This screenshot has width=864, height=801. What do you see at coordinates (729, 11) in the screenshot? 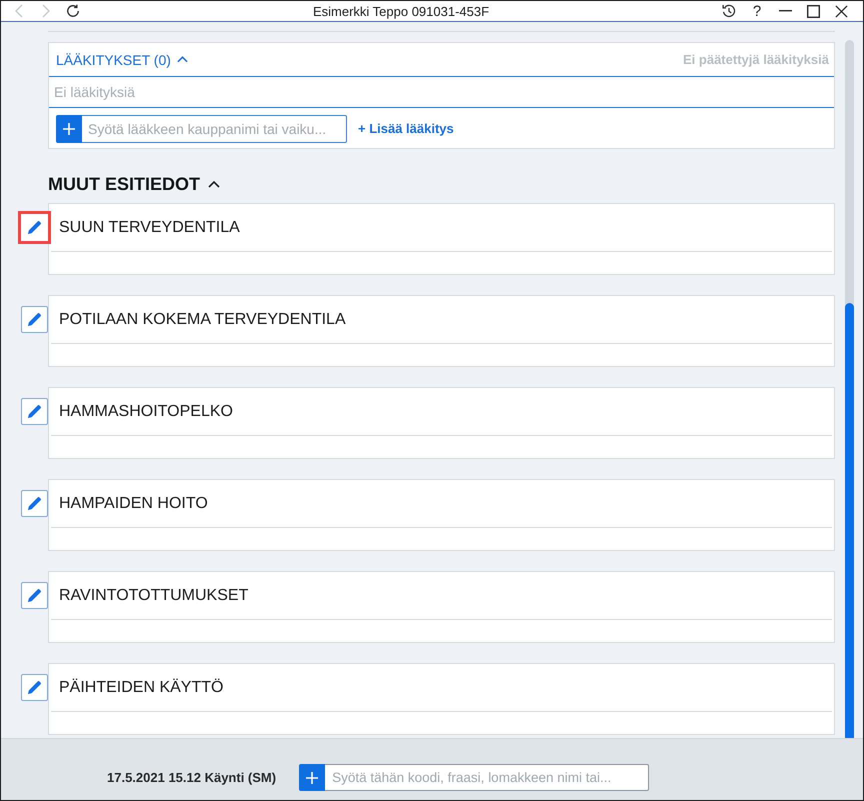
I see `history-icon` at bounding box center [729, 11].